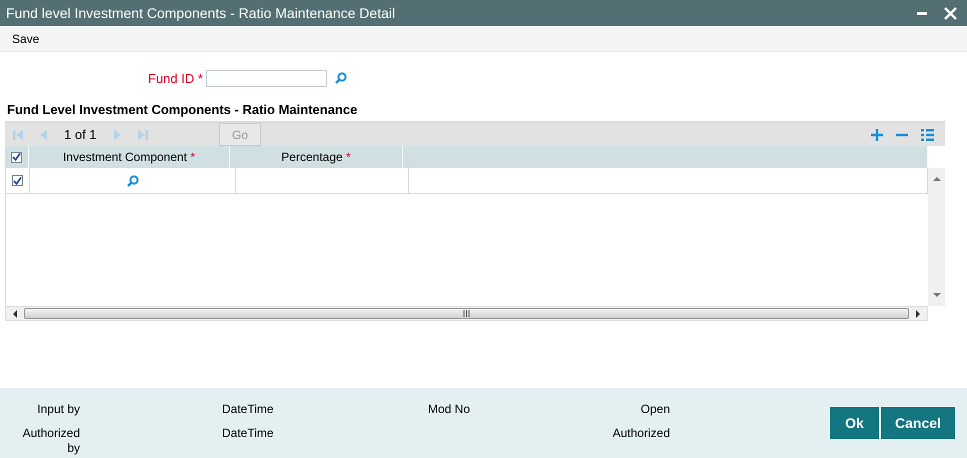 The height and width of the screenshot is (458, 967). I want to click on scroll-right-icon, so click(918, 314).